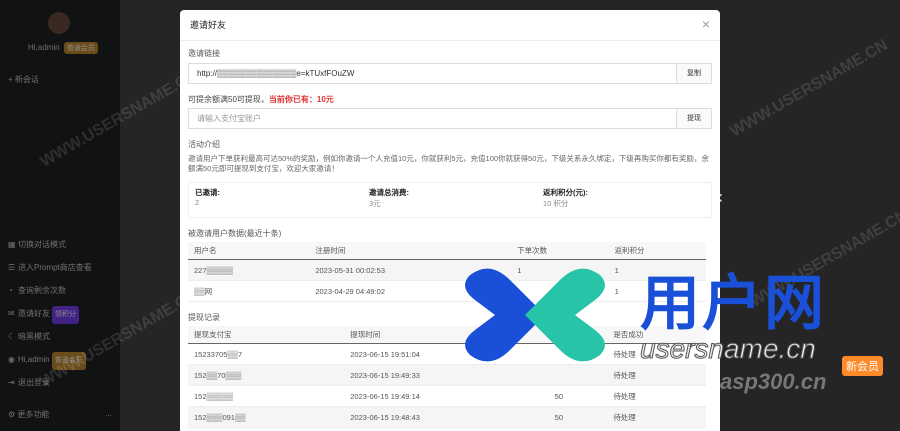 This screenshot has width=900, height=431. I want to click on alipay-input: 请输入支付宝账户, so click(432, 118).